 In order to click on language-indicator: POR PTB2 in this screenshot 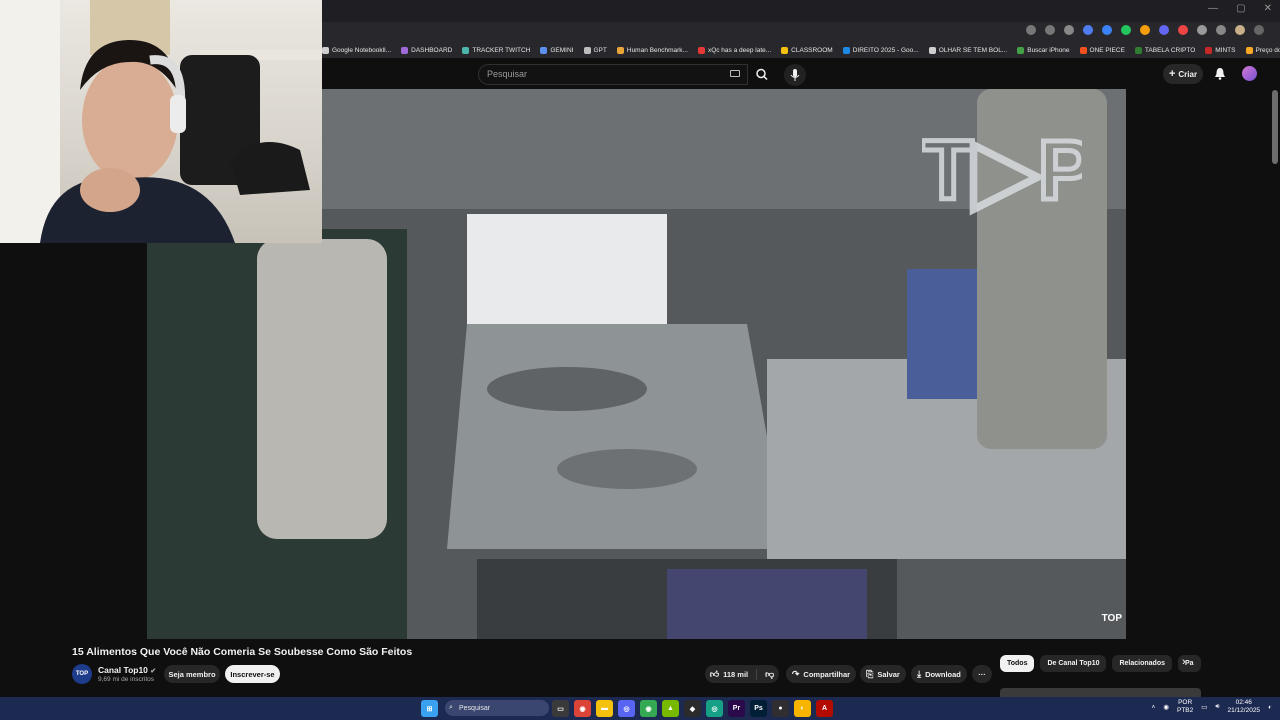, I will do `click(1185, 707)`.